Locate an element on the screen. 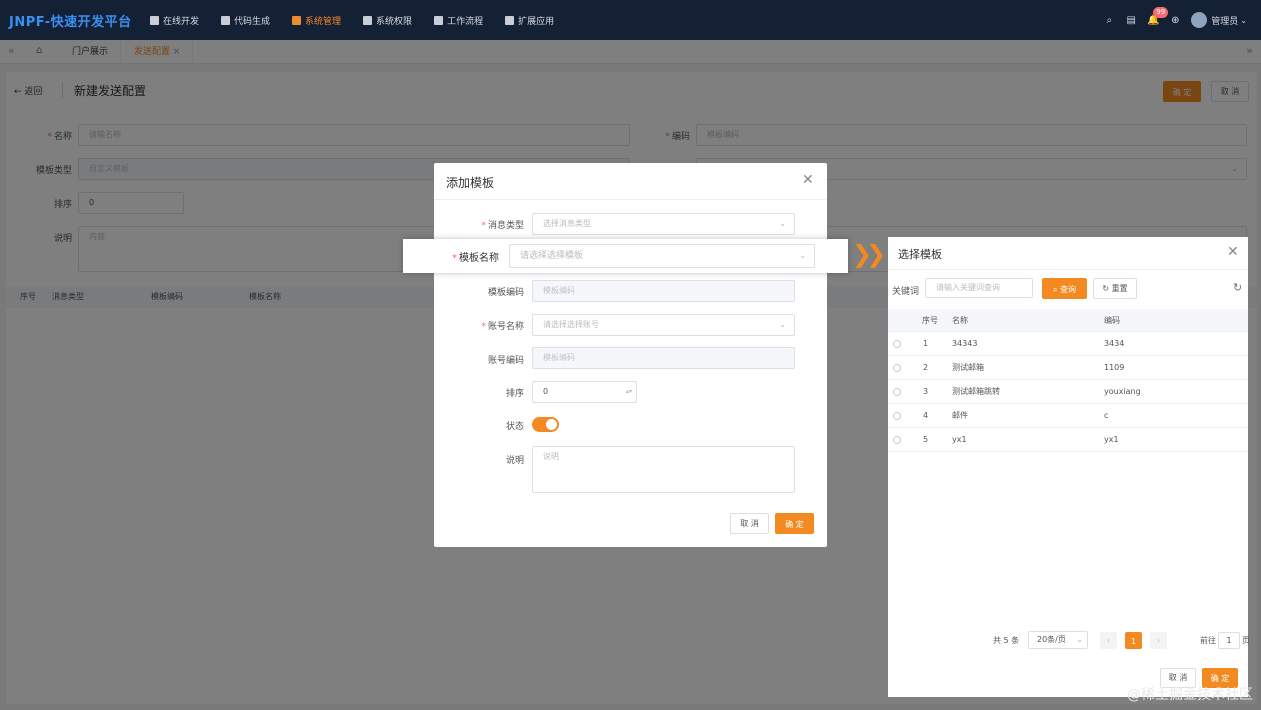 This screenshot has width=1261, height=710. avatar is located at coordinates (1199, 20).